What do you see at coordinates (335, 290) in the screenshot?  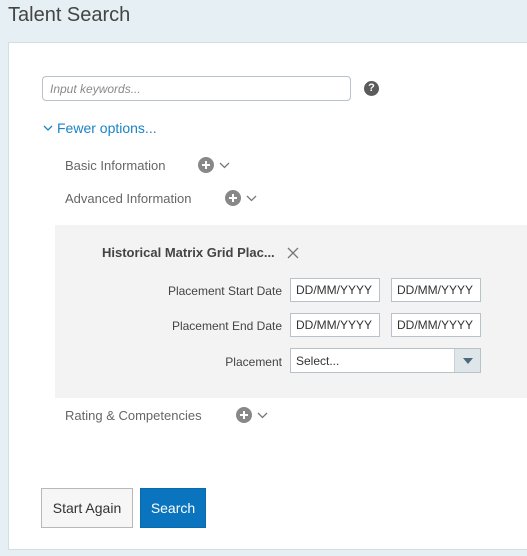 I see `start-date-from-input` at bounding box center [335, 290].